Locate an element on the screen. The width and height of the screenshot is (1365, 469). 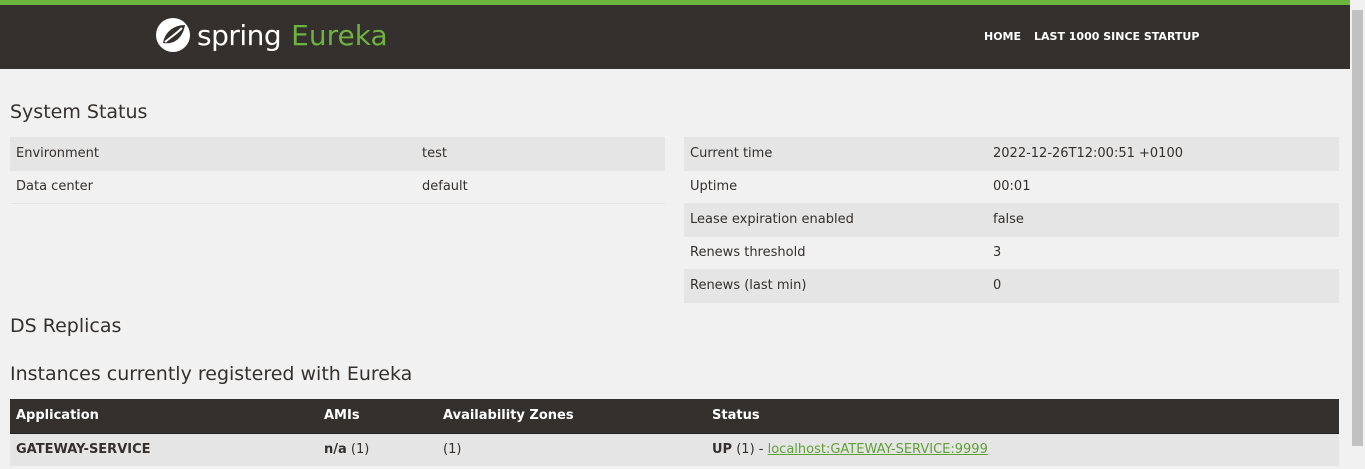
key: Renews threshold is located at coordinates (835, 253).